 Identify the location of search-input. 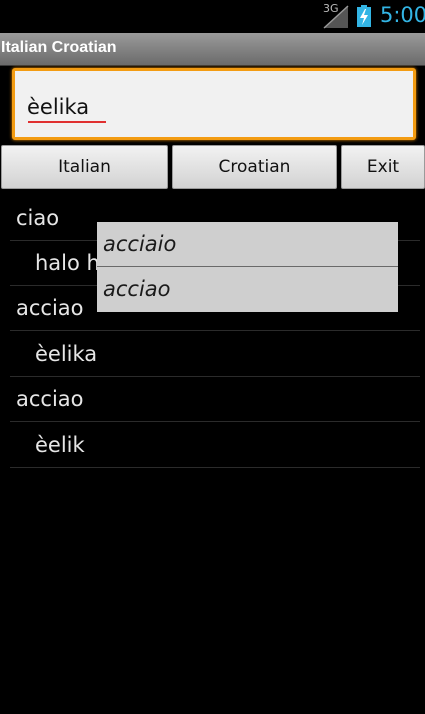
(212, 107).